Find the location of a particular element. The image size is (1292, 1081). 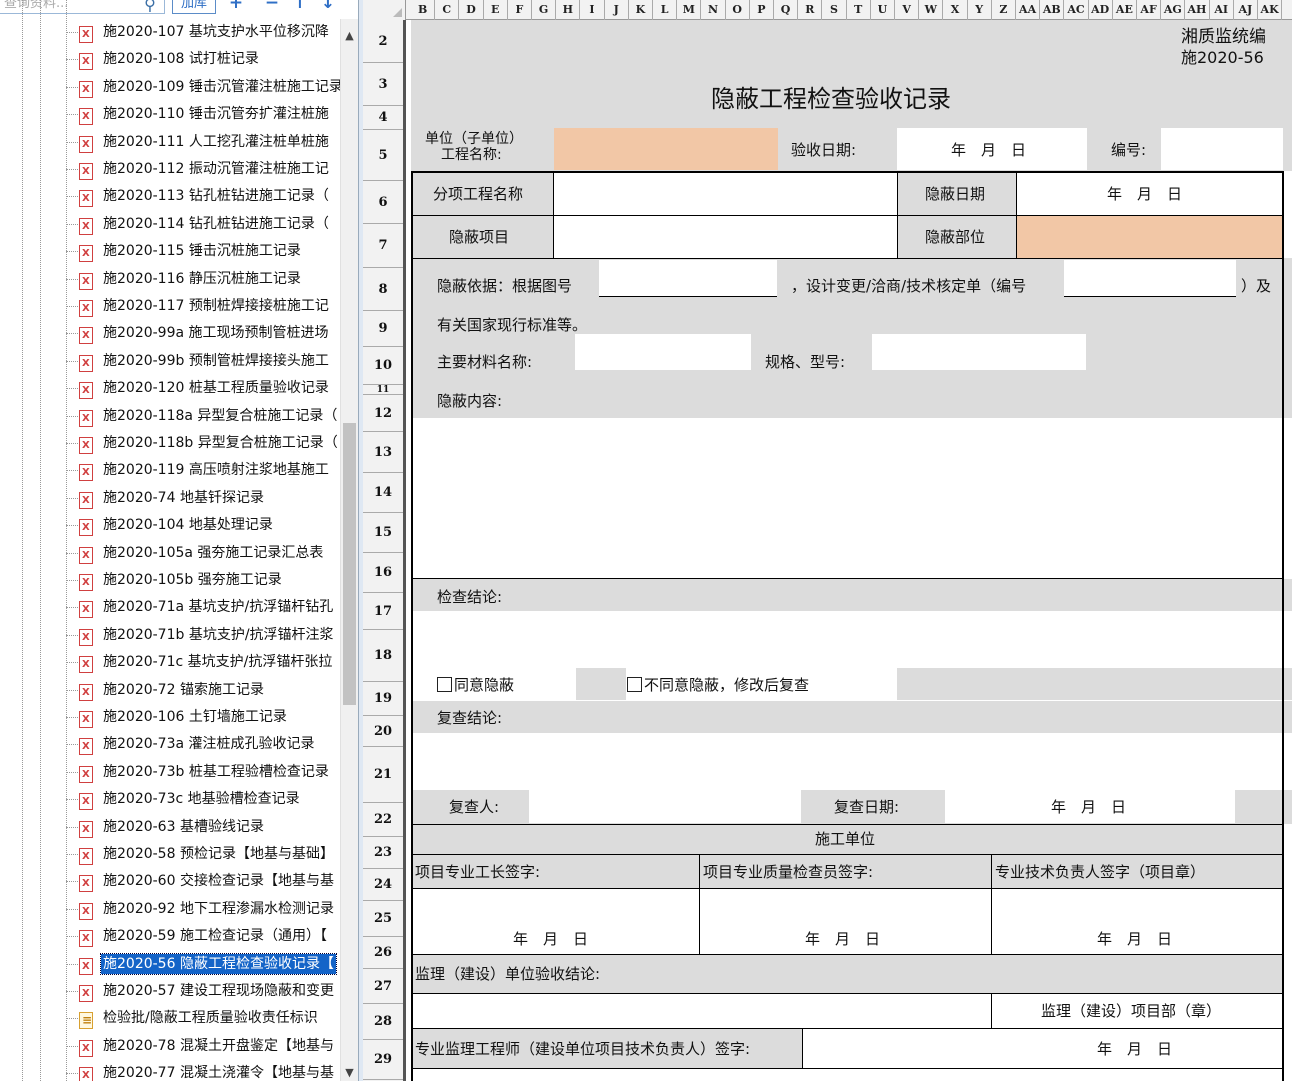

row-header: 5 is located at coordinates (383, 155).